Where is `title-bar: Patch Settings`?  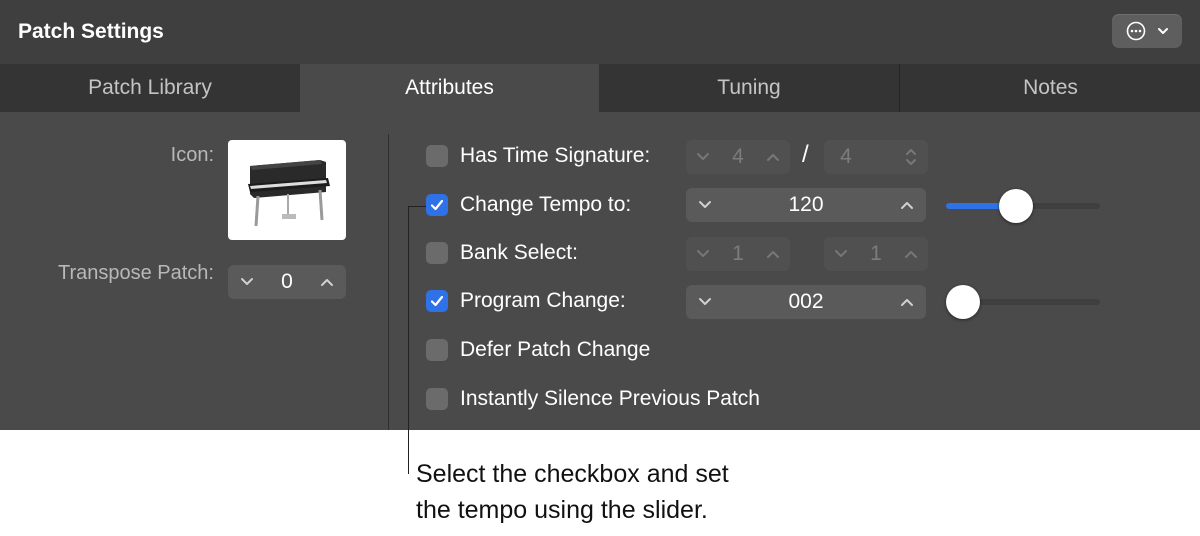 title-bar: Patch Settings is located at coordinates (600, 32).